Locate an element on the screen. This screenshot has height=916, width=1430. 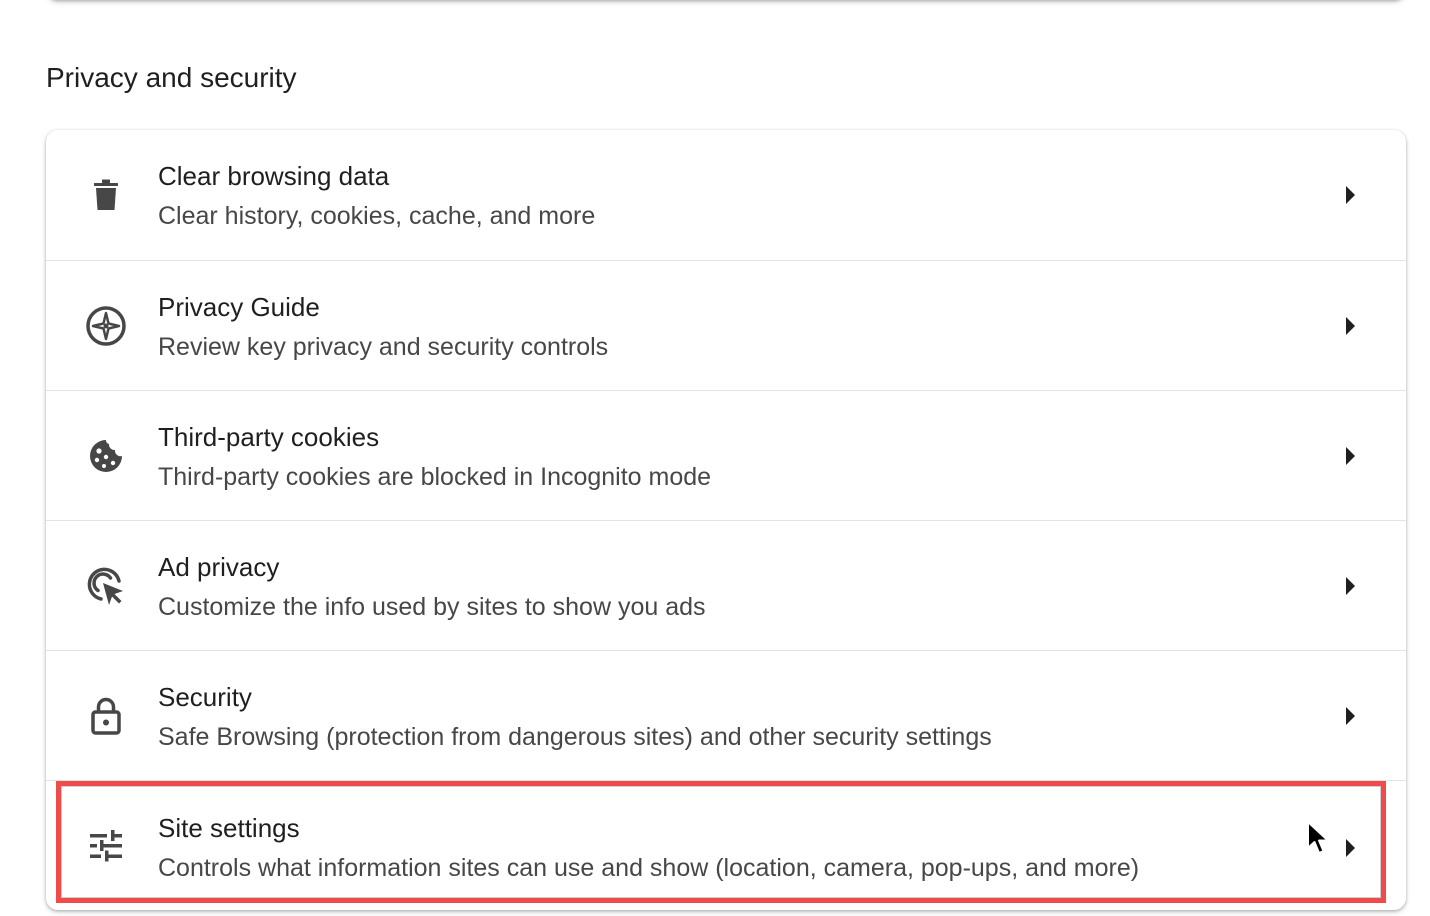
compass-icon is located at coordinates (106, 326).